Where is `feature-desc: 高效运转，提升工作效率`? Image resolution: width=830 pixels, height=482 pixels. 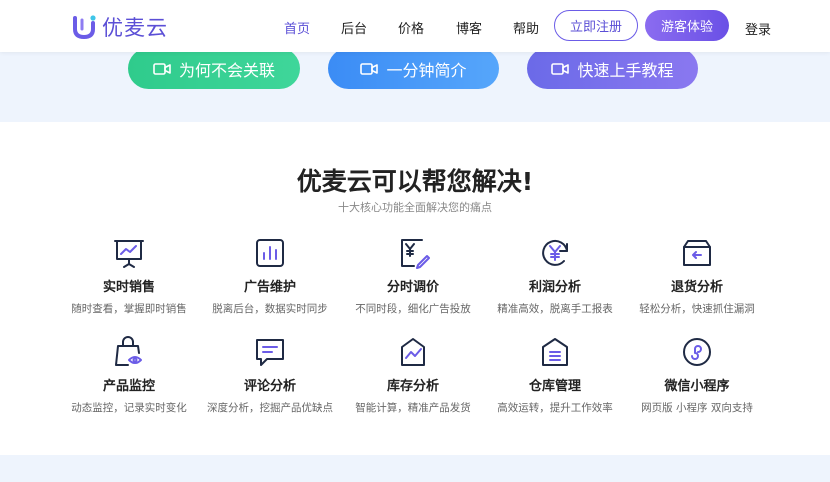
feature-desc: 高效运转，提升工作效率 is located at coordinates (555, 408).